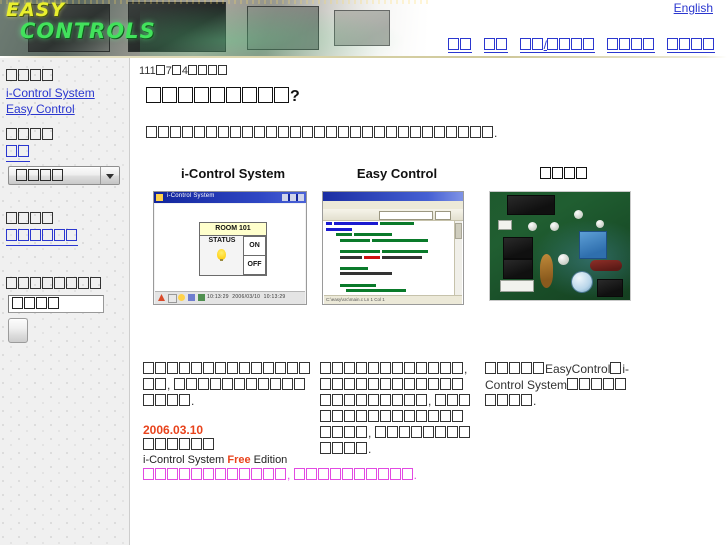 This screenshot has height=545, width=727. Describe the element at coordinates (222, 240) in the screenshot. I see `status-label: STATUS` at that location.